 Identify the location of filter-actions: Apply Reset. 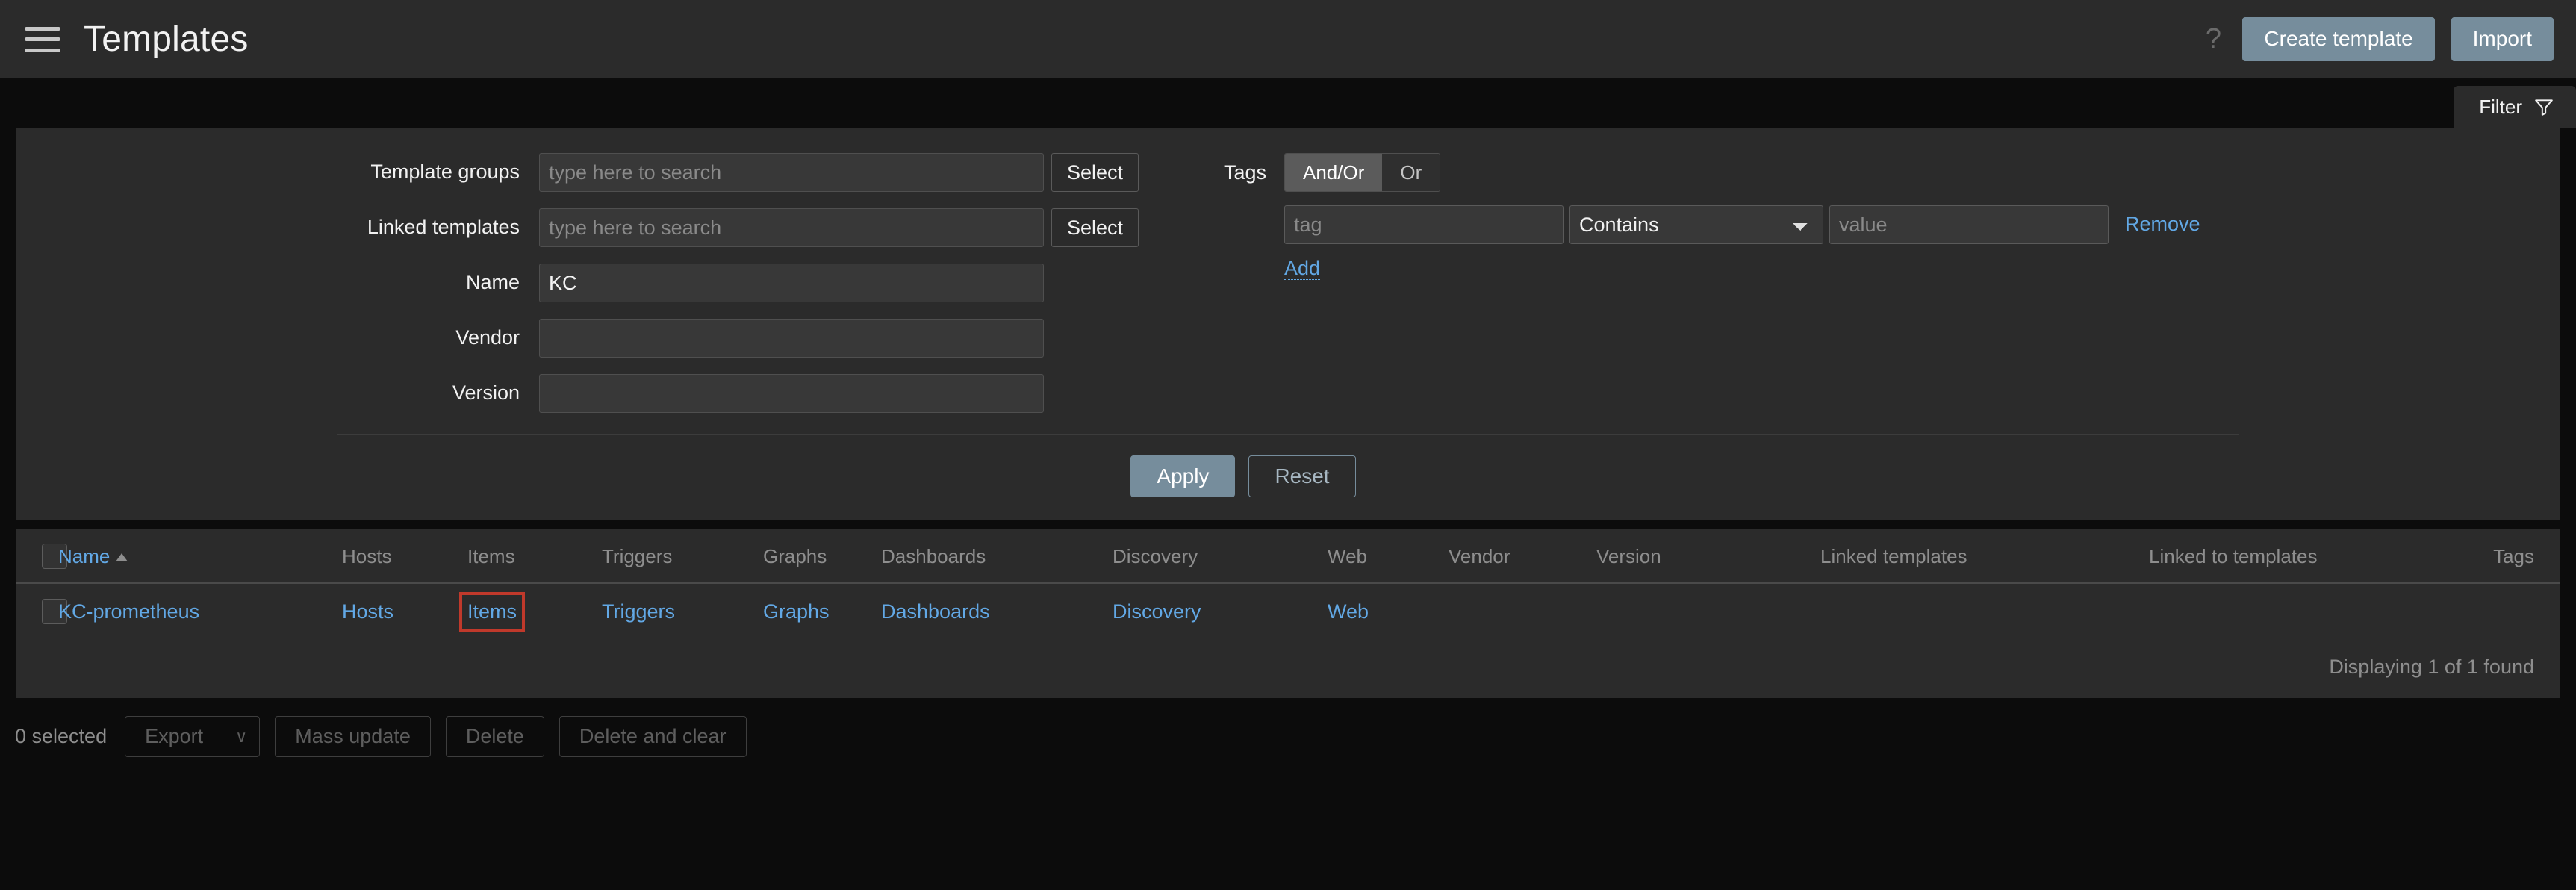
(1288, 466).